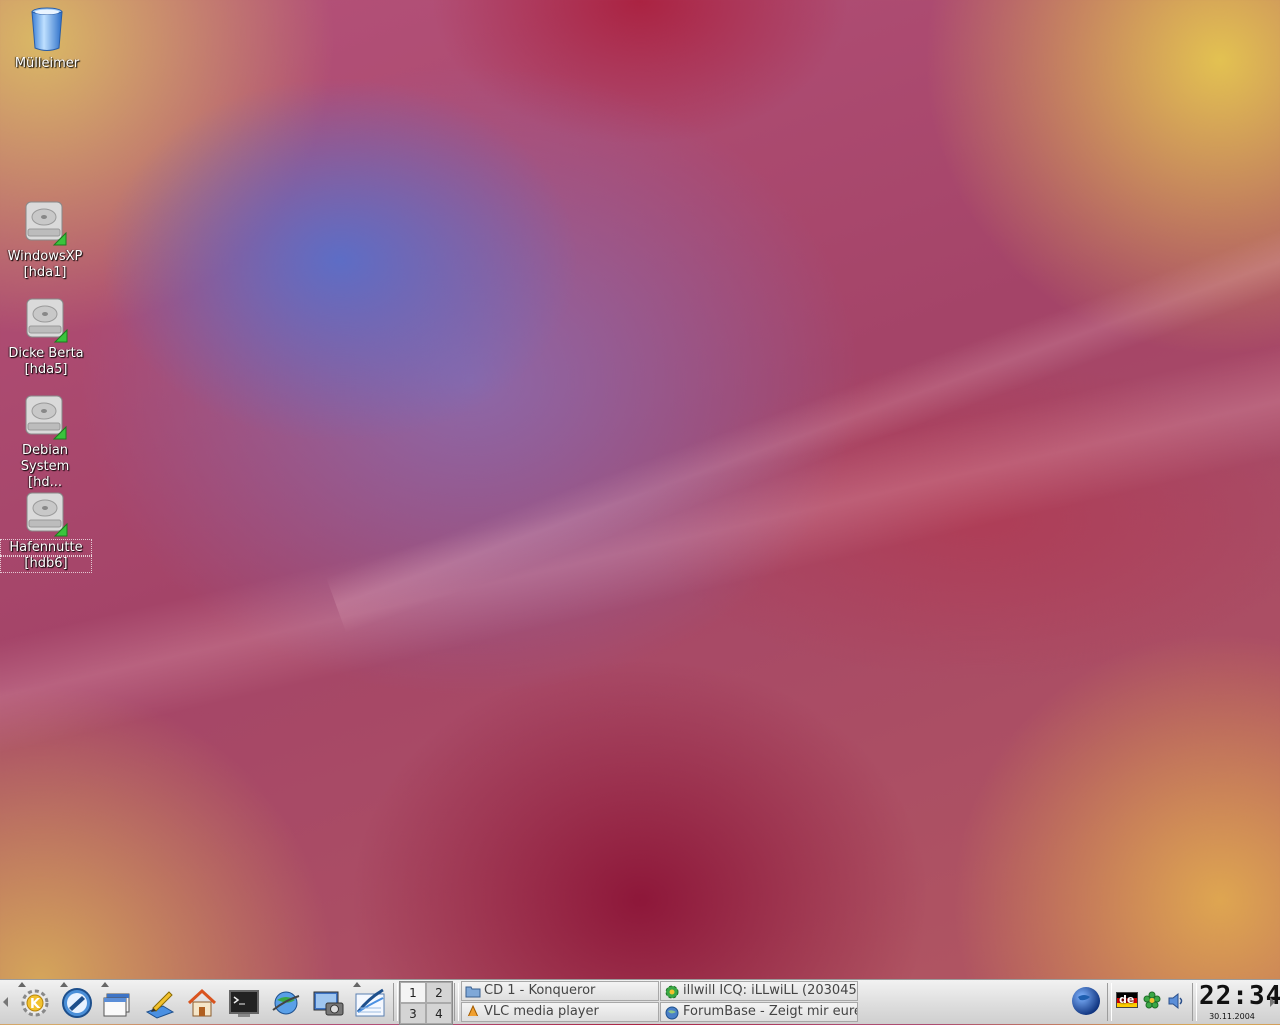  I want to click on desktop-icon-dicke-berta: Dicke Berta [hda5], so click(46, 337).